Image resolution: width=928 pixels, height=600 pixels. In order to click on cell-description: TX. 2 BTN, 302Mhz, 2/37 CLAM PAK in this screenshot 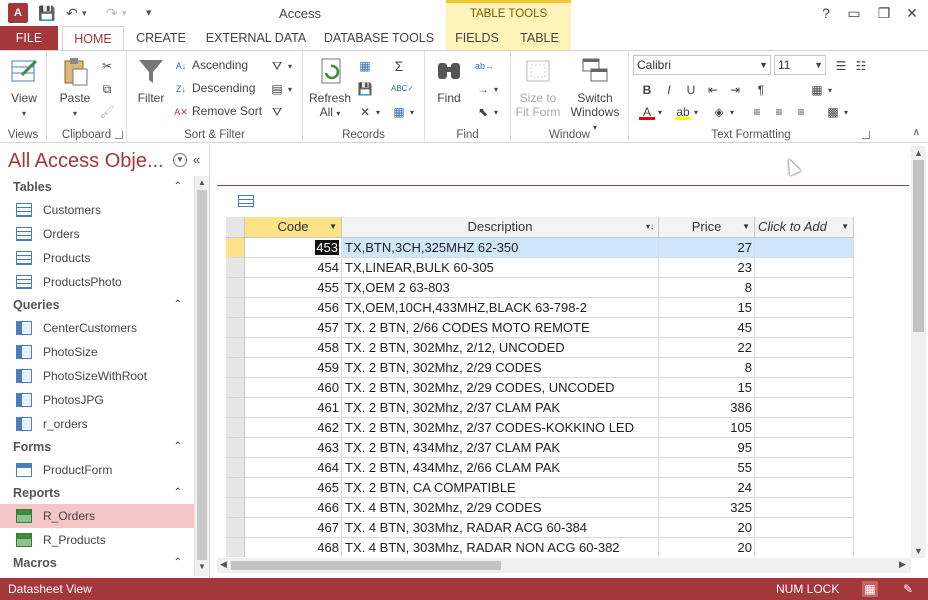, I will do `click(500, 408)`.